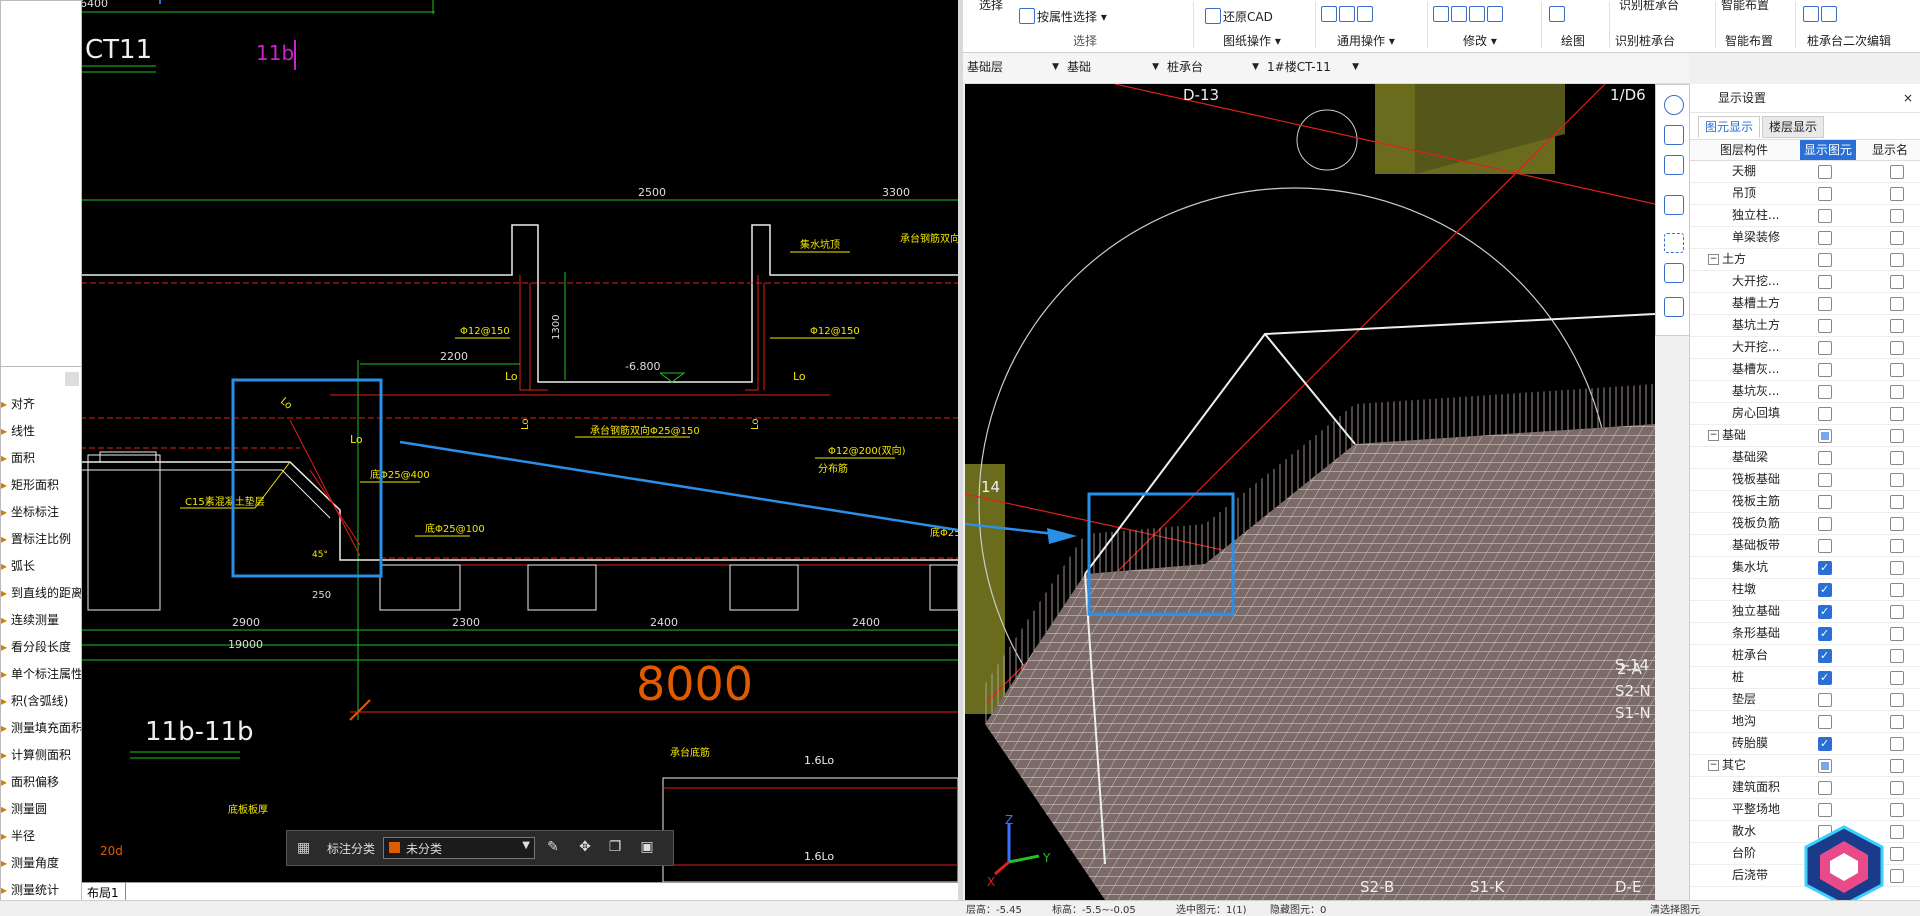 This screenshot has height=916, width=1920. Describe the element at coordinates (1558, 14) in the screenshot. I see `draw-icons` at that location.